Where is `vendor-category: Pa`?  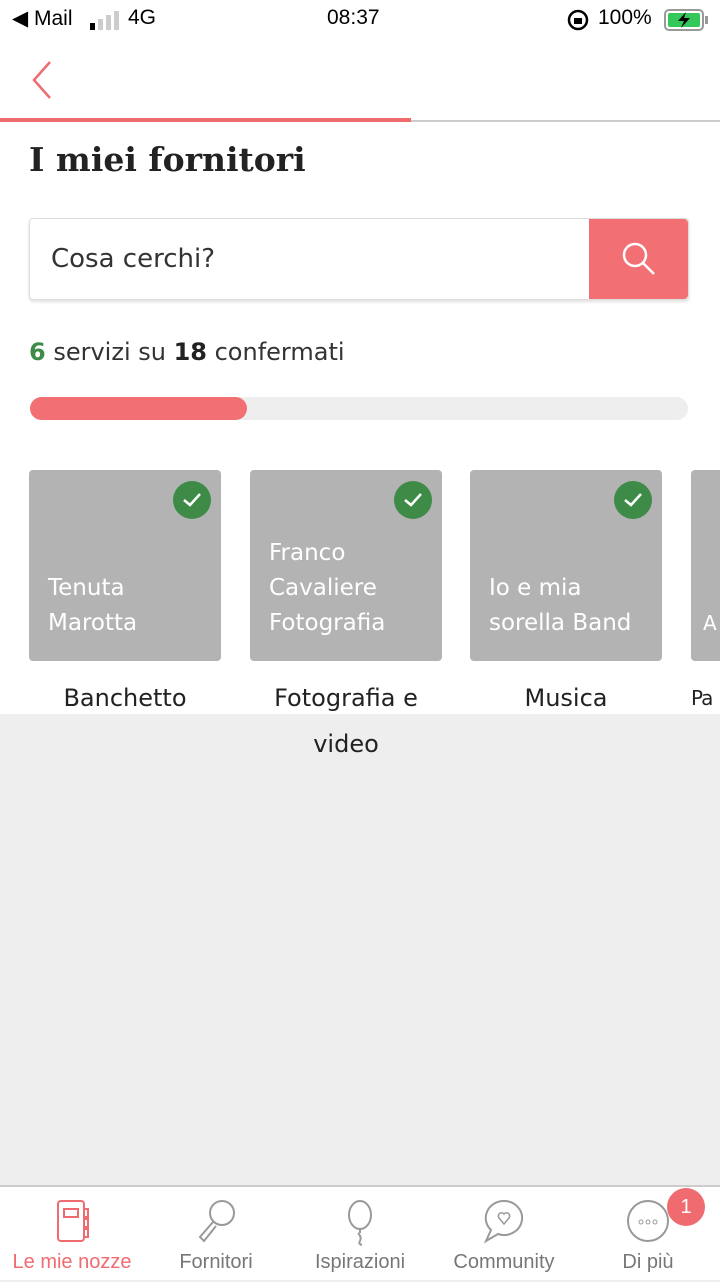
vendor-category: Pa is located at coordinates (702, 698).